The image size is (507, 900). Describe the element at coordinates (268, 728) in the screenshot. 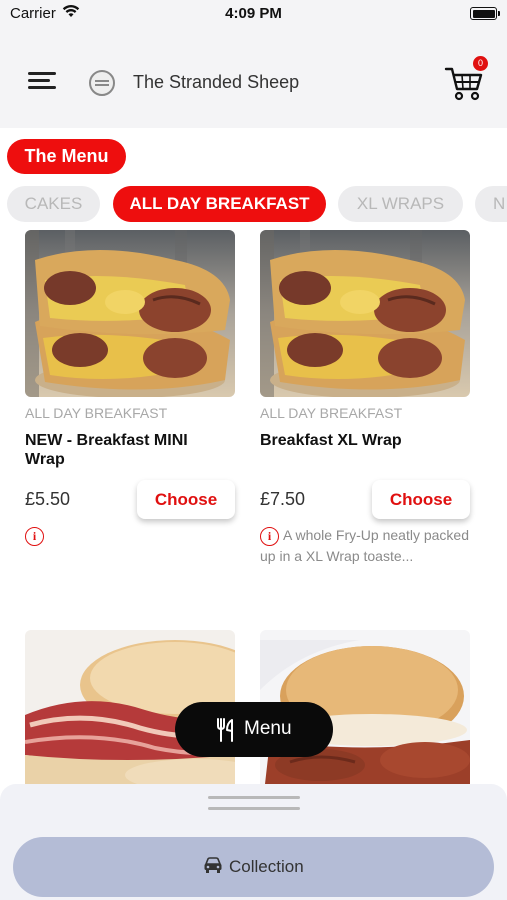

I see `floating-menu-label: Menu` at that location.